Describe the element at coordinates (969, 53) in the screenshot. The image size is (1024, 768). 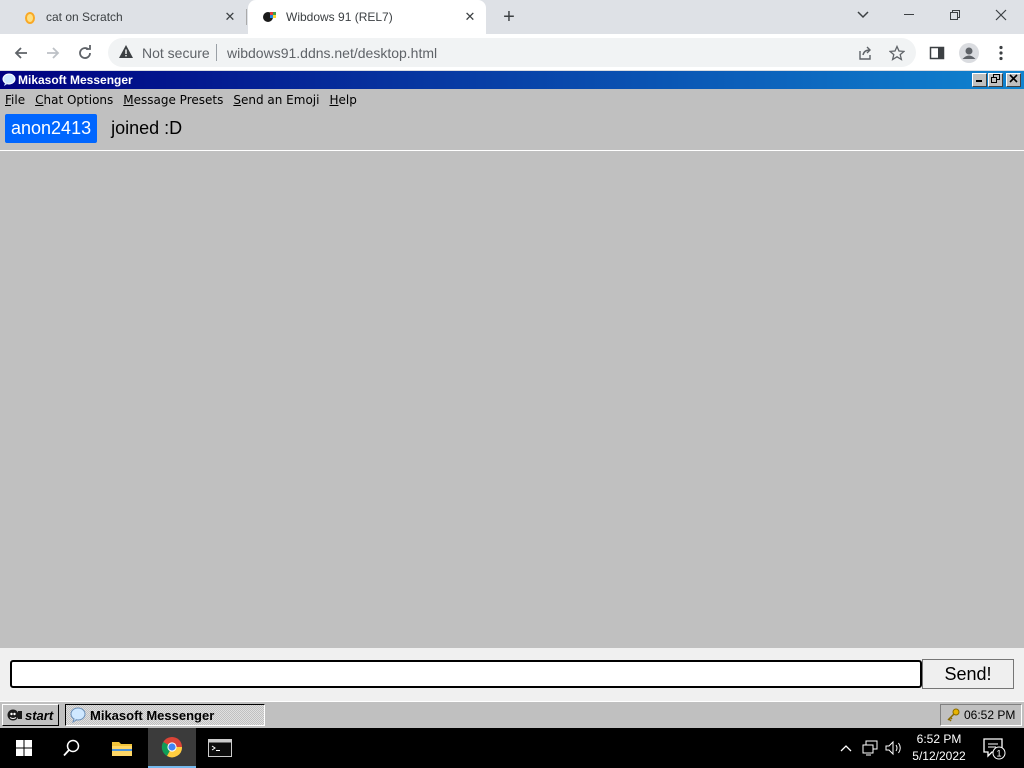
I see `profile-avatar-icon` at that location.